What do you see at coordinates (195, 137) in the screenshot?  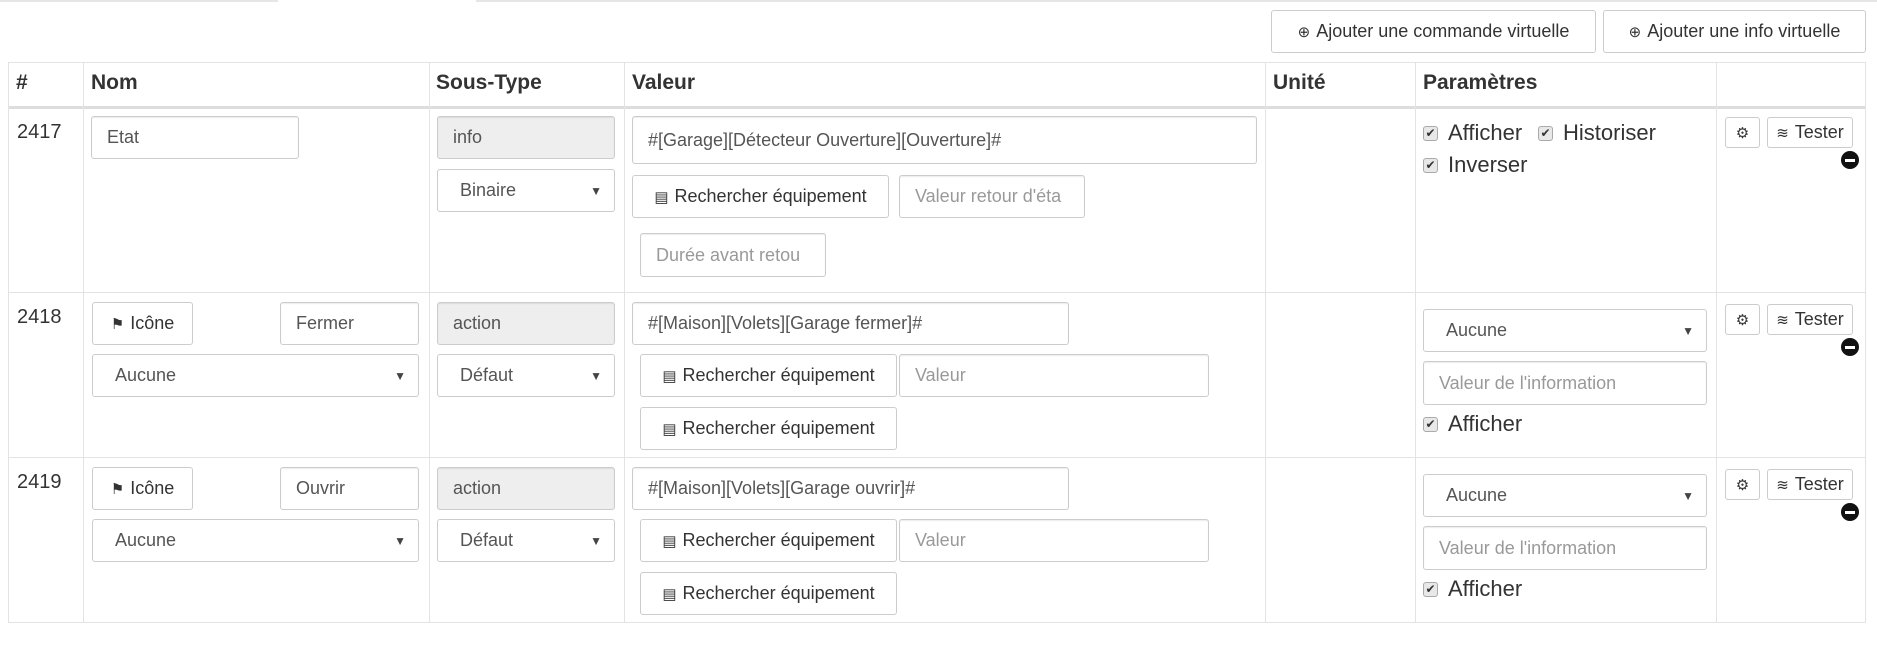 I see `name-input: Etat` at bounding box center [195, 137].